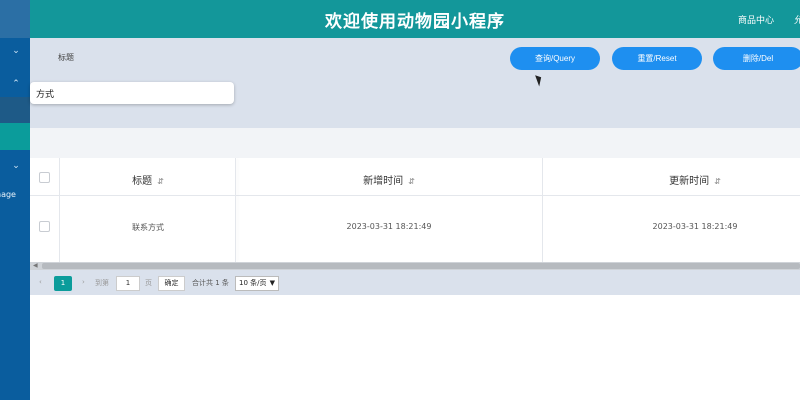  I want to click on top-header: 欢迎使用动物园小程序 商品中心 允, so click(415, 19).